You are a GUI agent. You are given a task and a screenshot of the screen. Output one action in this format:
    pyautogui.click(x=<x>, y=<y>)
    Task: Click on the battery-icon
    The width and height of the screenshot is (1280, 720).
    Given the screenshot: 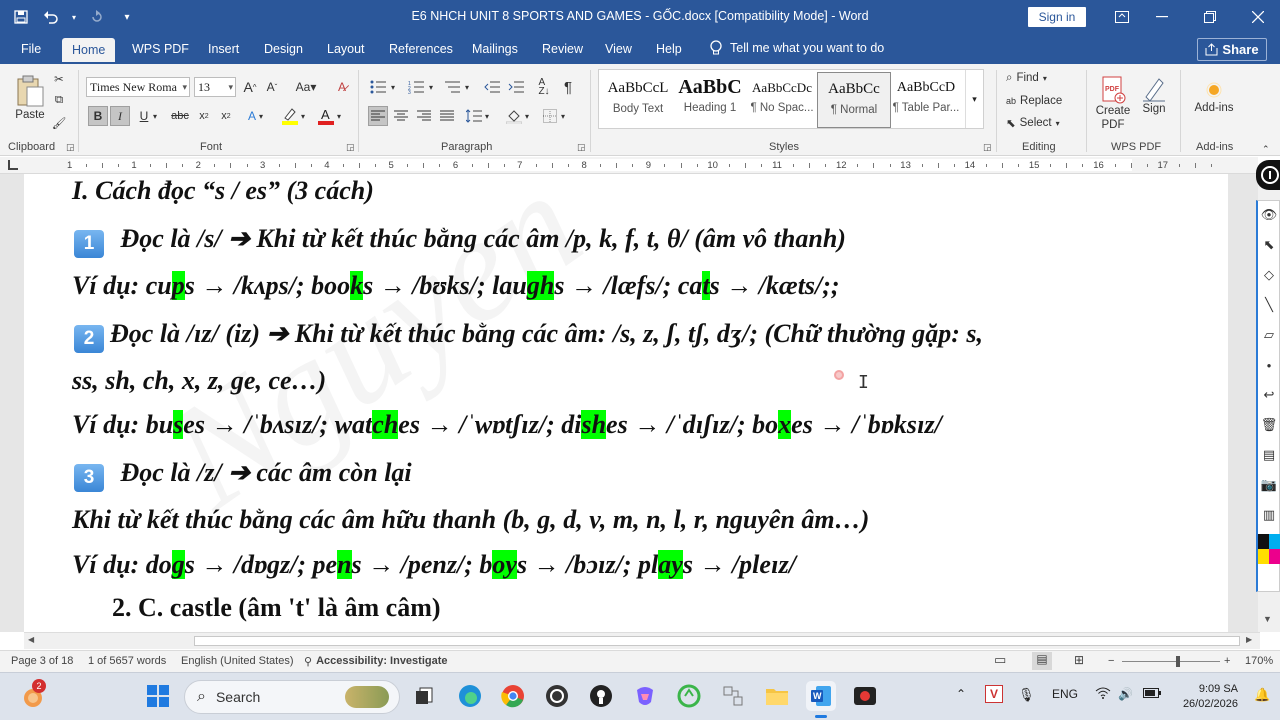 What is the action you would take?
    pyautogui.click(x=1152, y=694)
    